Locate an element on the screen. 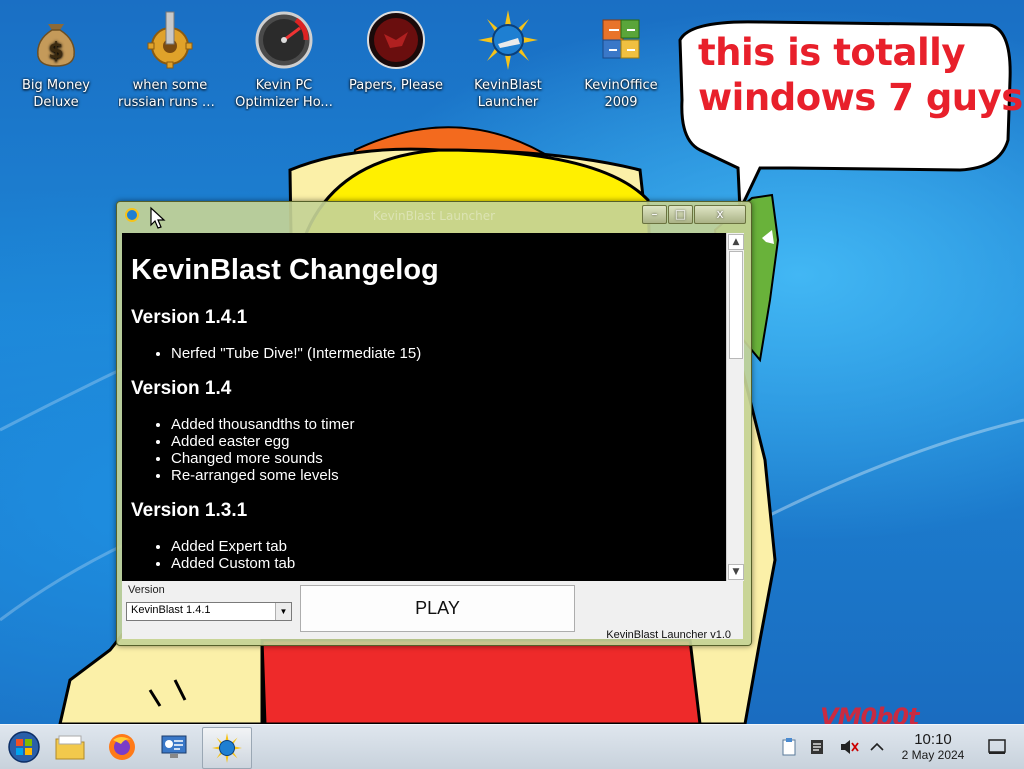 This screenshot has width=1024, height=769. system-tray is located at coordinates (831, 747).